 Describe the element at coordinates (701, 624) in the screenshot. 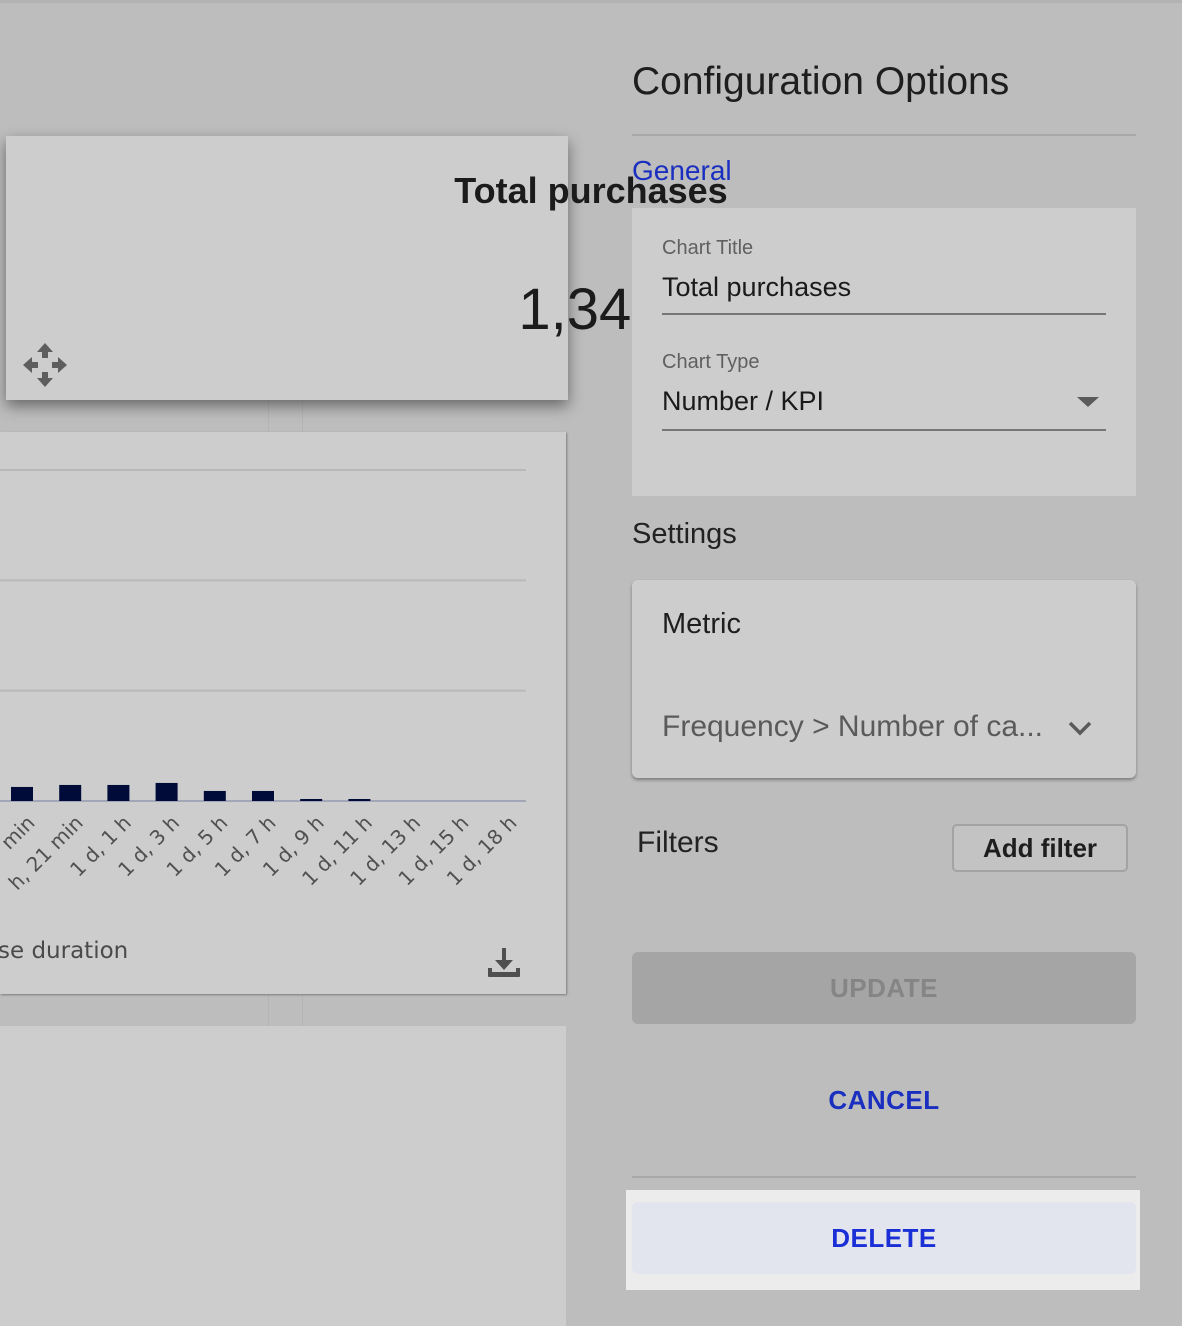

I see `metric-label: Metric` at that location.